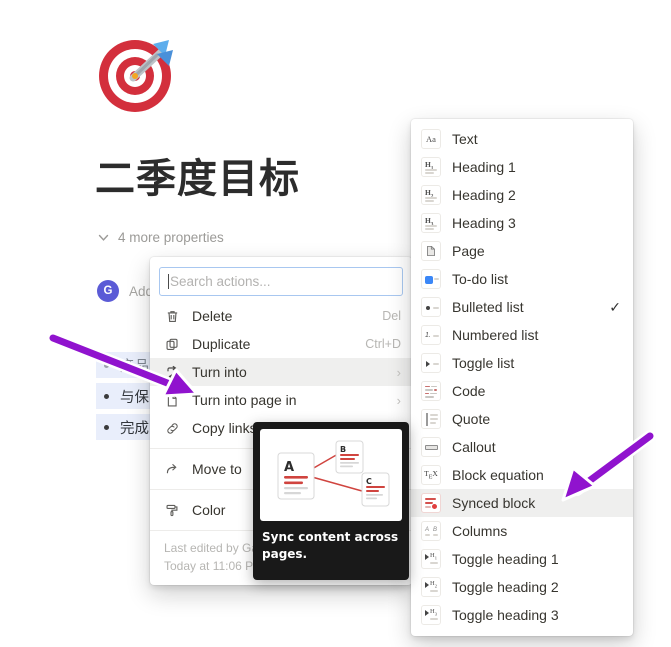 This screenshot has width=671, height=647. What do you see at coordinates (171, 237) in the screenshot?
I see `more-properties-label: 4 more properties` at bounding box center [171, 237].